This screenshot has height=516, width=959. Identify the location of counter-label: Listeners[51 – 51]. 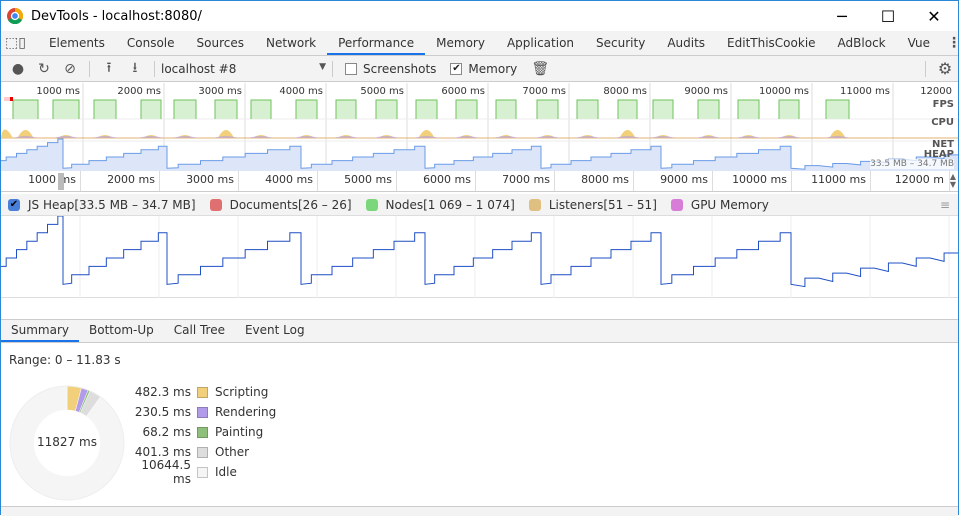
(602, 204).